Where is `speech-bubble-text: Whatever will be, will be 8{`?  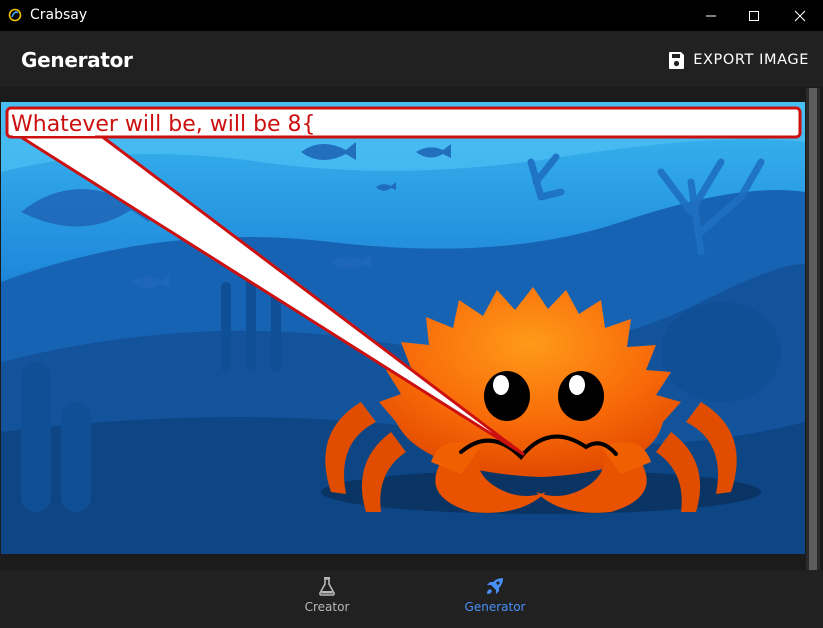
speech-bubble-text: Whatever will be, will be 8{ is located at coordinates (163, 124).